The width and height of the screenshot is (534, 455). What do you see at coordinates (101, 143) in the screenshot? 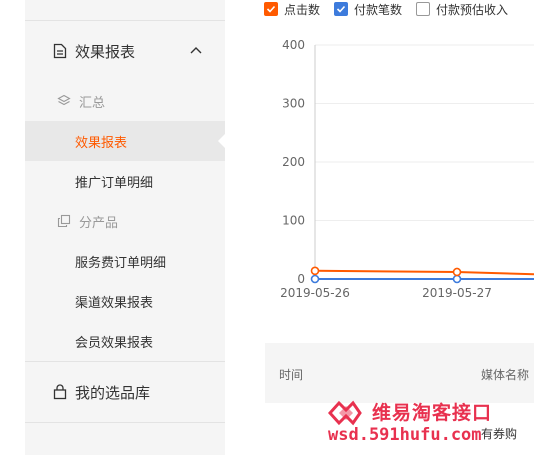
I see `sidebar-item-label: 效果报表` at bounding box center [101, 143].